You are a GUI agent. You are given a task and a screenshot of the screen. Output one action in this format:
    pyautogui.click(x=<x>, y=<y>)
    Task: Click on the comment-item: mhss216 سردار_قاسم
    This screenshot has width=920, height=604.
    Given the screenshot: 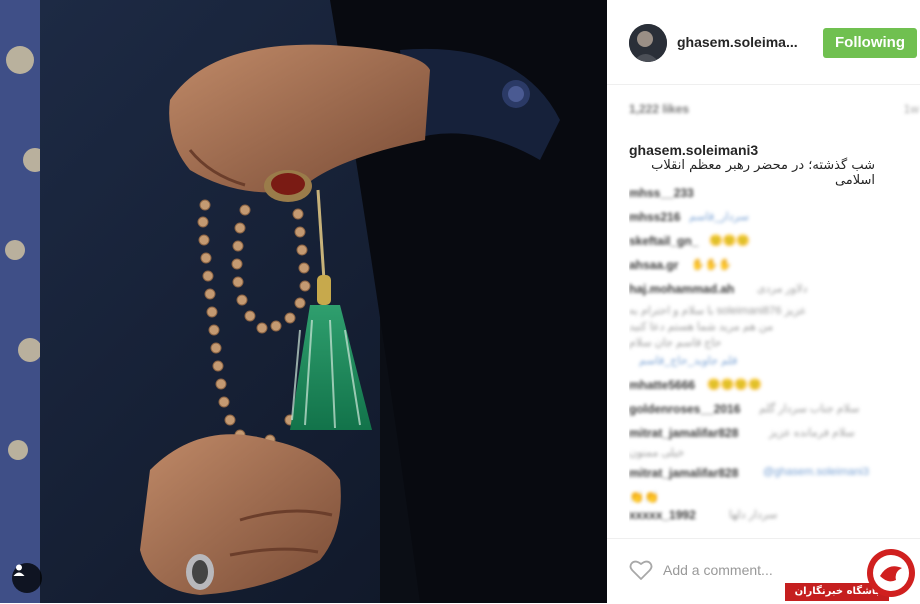 What is the action you would take?
    pyautogui.click(x=774, y=218)
    